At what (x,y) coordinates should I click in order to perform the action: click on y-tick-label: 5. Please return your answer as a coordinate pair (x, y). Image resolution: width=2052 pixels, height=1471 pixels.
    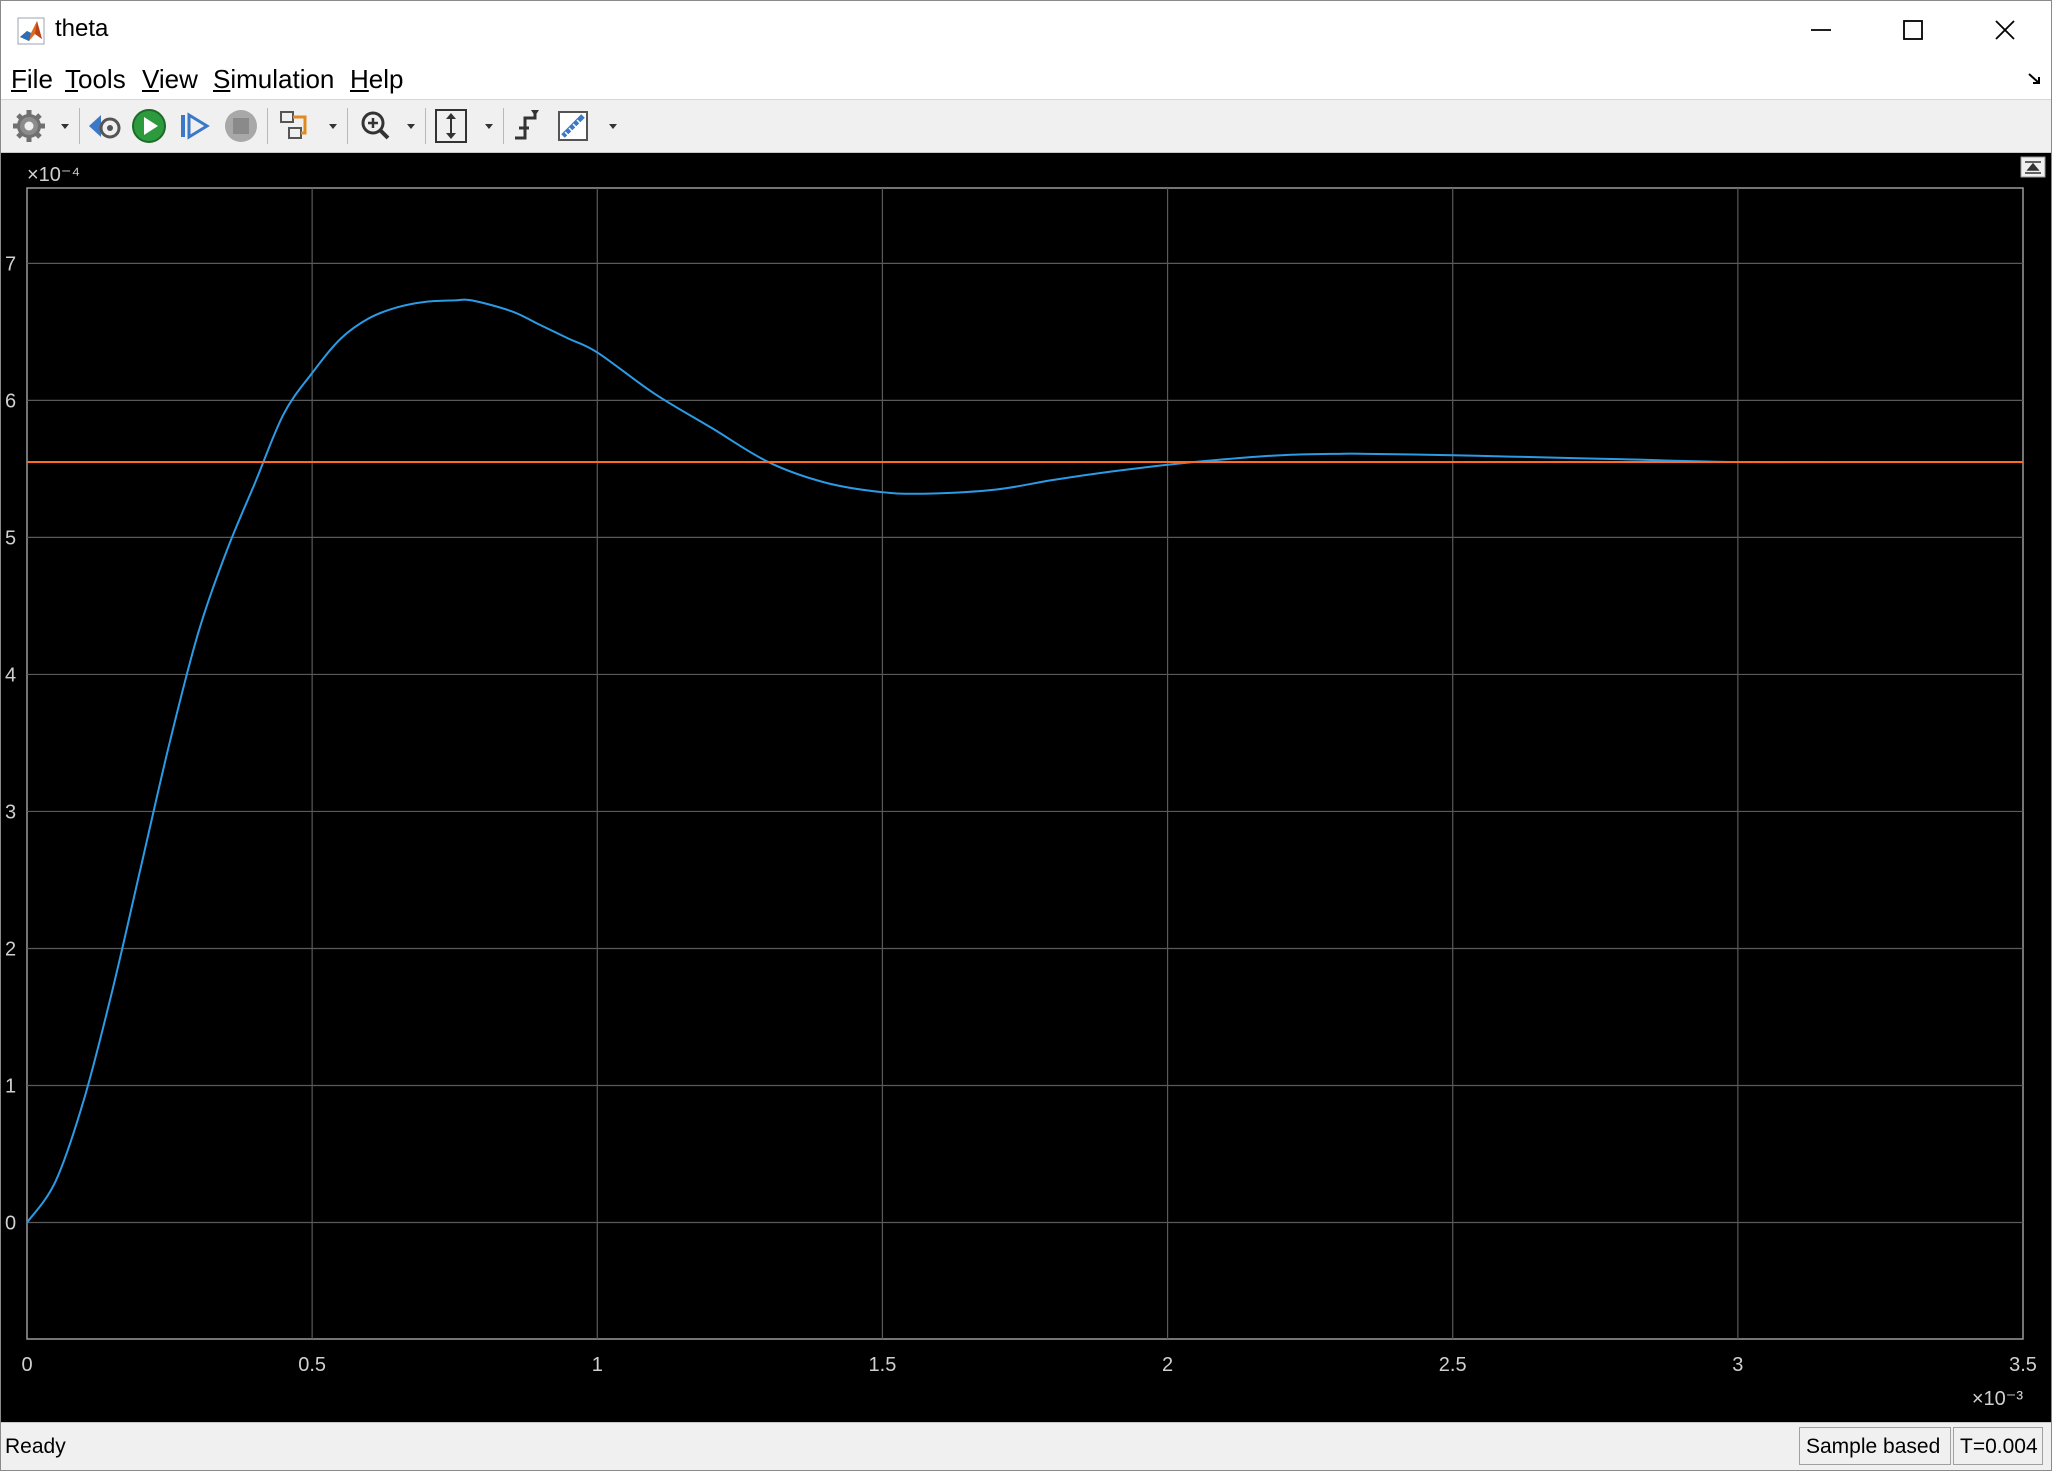
    Looking at the image, I should click on (10, 538).